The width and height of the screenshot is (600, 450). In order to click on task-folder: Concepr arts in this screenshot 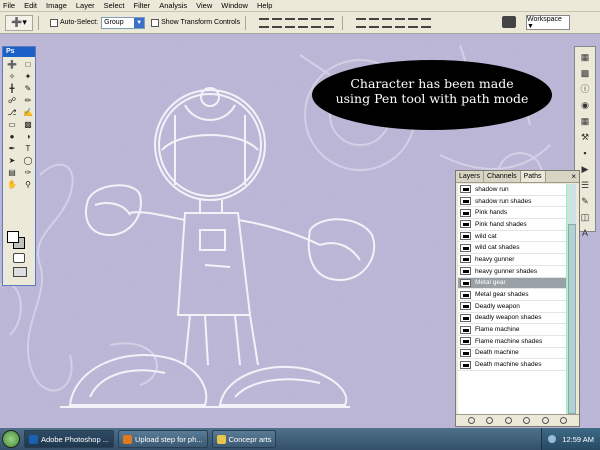, I will do `click(244, 439)`.